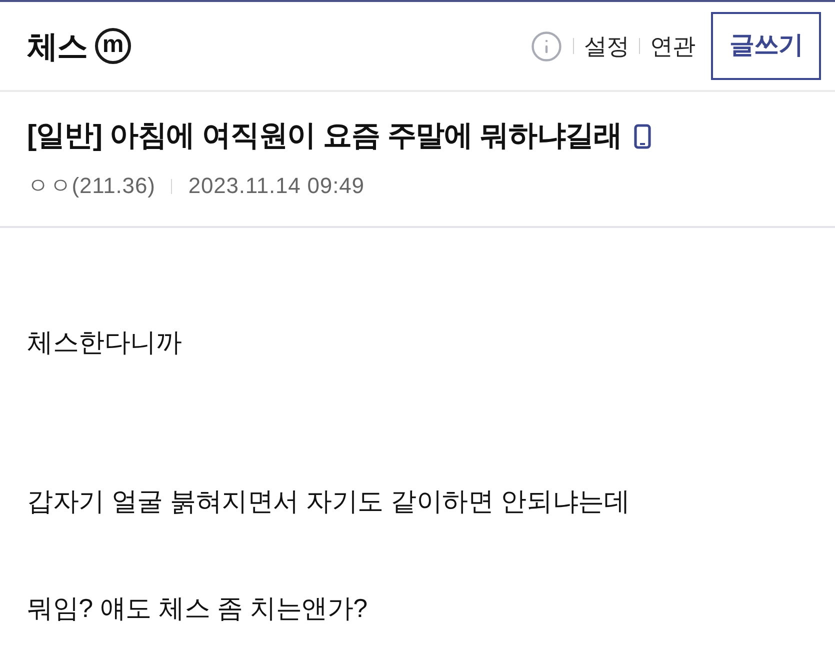 This screenshot has height=669, width=835. Describe the element at coordinates (672, 46) in the screenshot. I see `header-link: 연관` at that location.